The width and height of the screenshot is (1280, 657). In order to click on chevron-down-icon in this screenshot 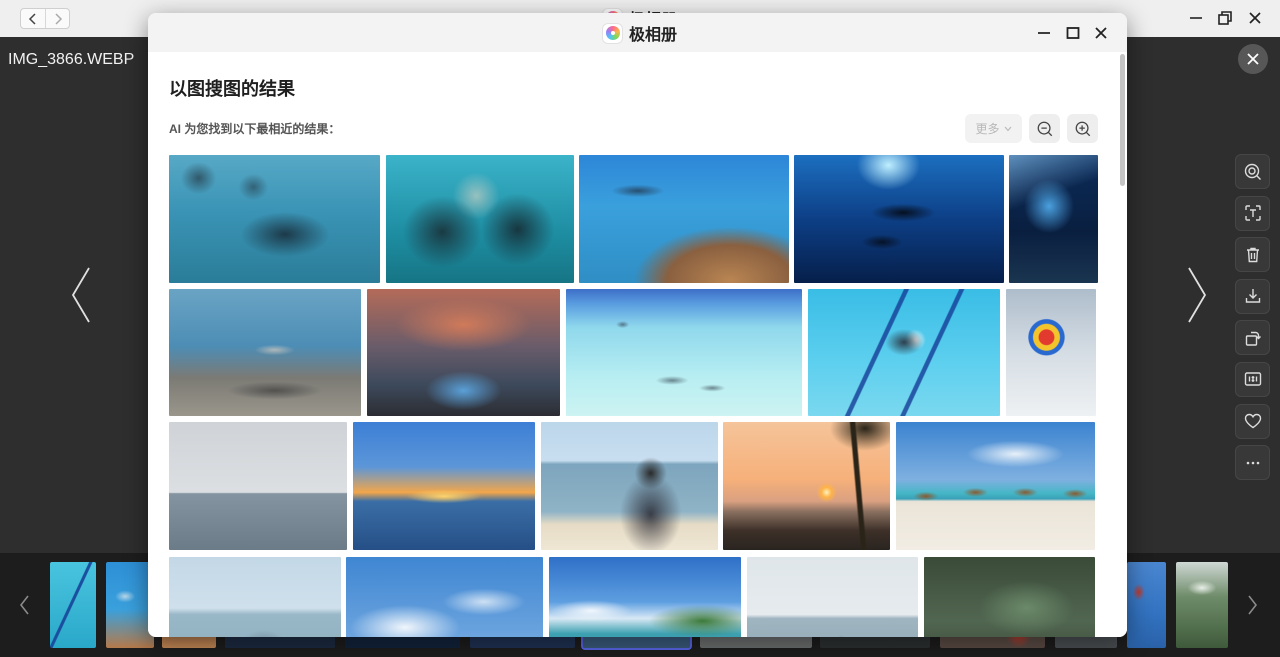, I will do `click(1007, 128)`.